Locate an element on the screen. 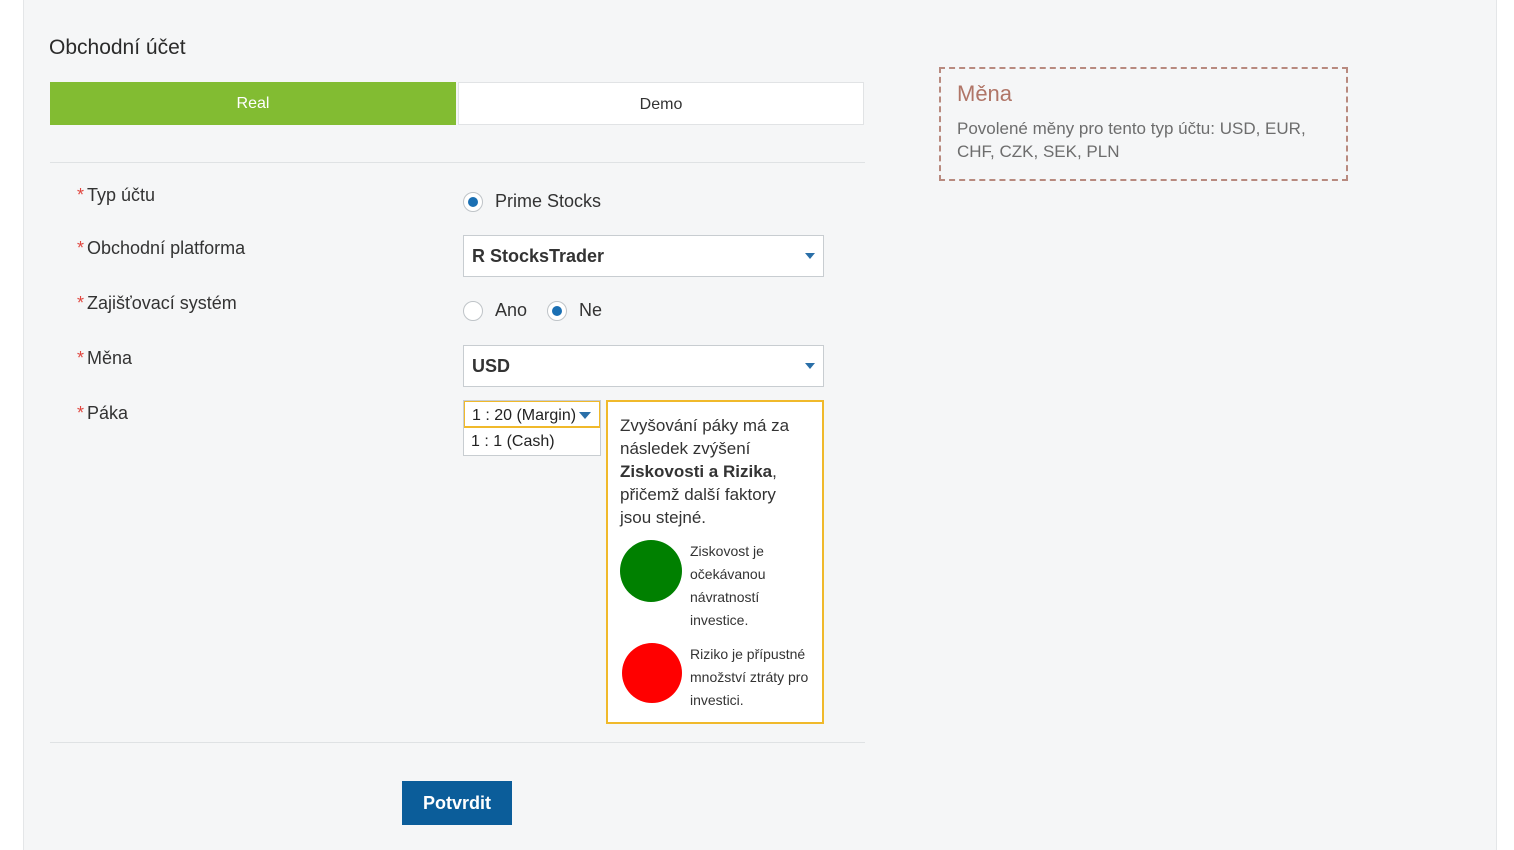 Image resolution: width=1514 pixels, height=850 pixels. leverage-option-margin: 1 : 20 (Margin) is located at coordinates (532, 414).